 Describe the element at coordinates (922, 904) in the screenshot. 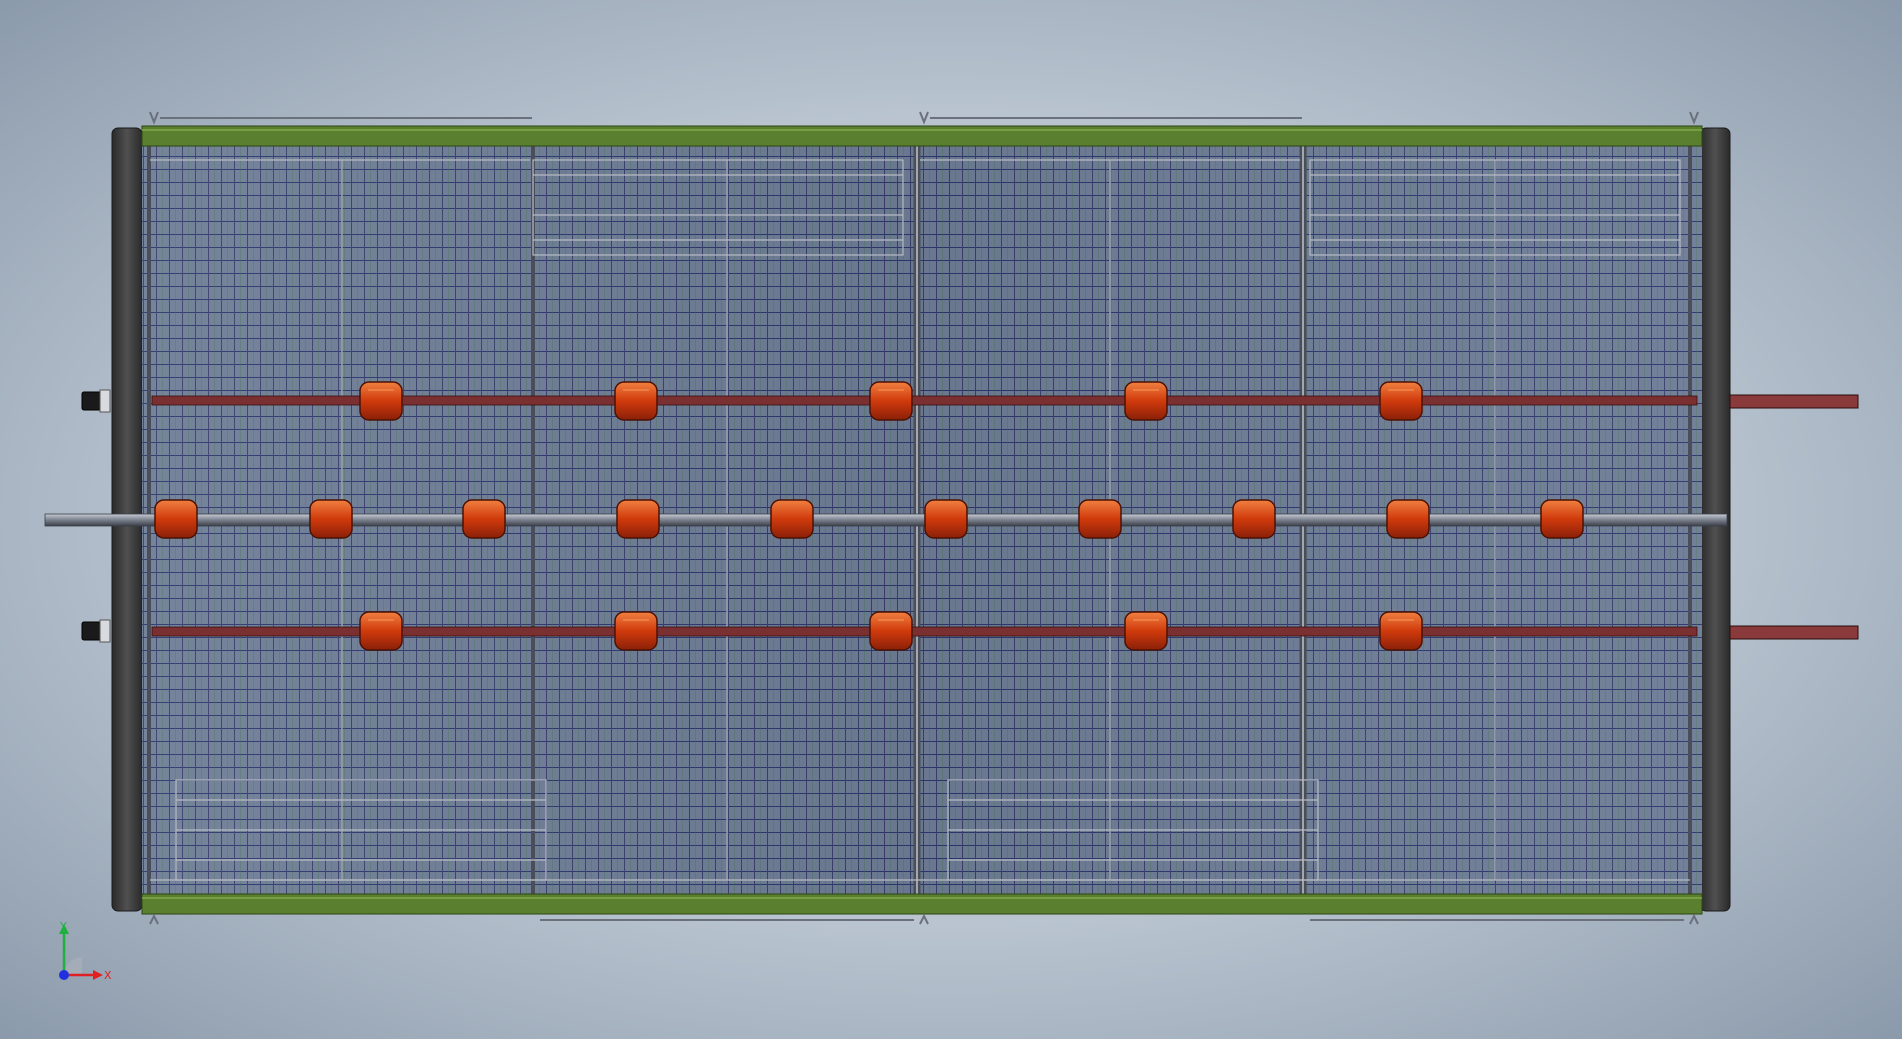

I see `bottom-rail` at that location.